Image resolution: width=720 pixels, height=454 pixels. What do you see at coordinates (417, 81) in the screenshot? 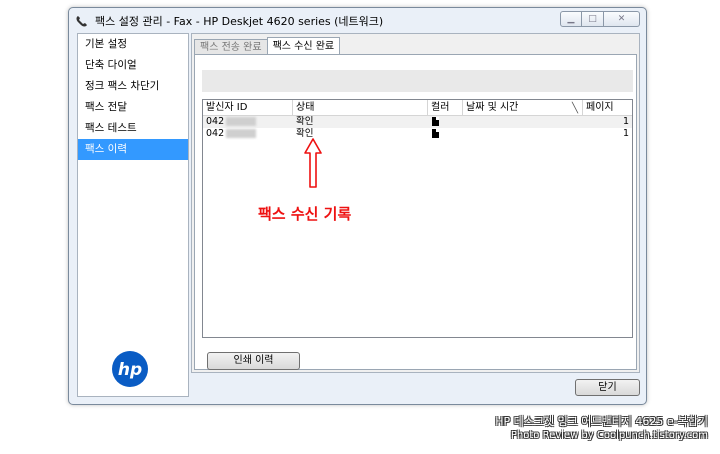
I see `toolbar-band` at bounding box center [417, 81].